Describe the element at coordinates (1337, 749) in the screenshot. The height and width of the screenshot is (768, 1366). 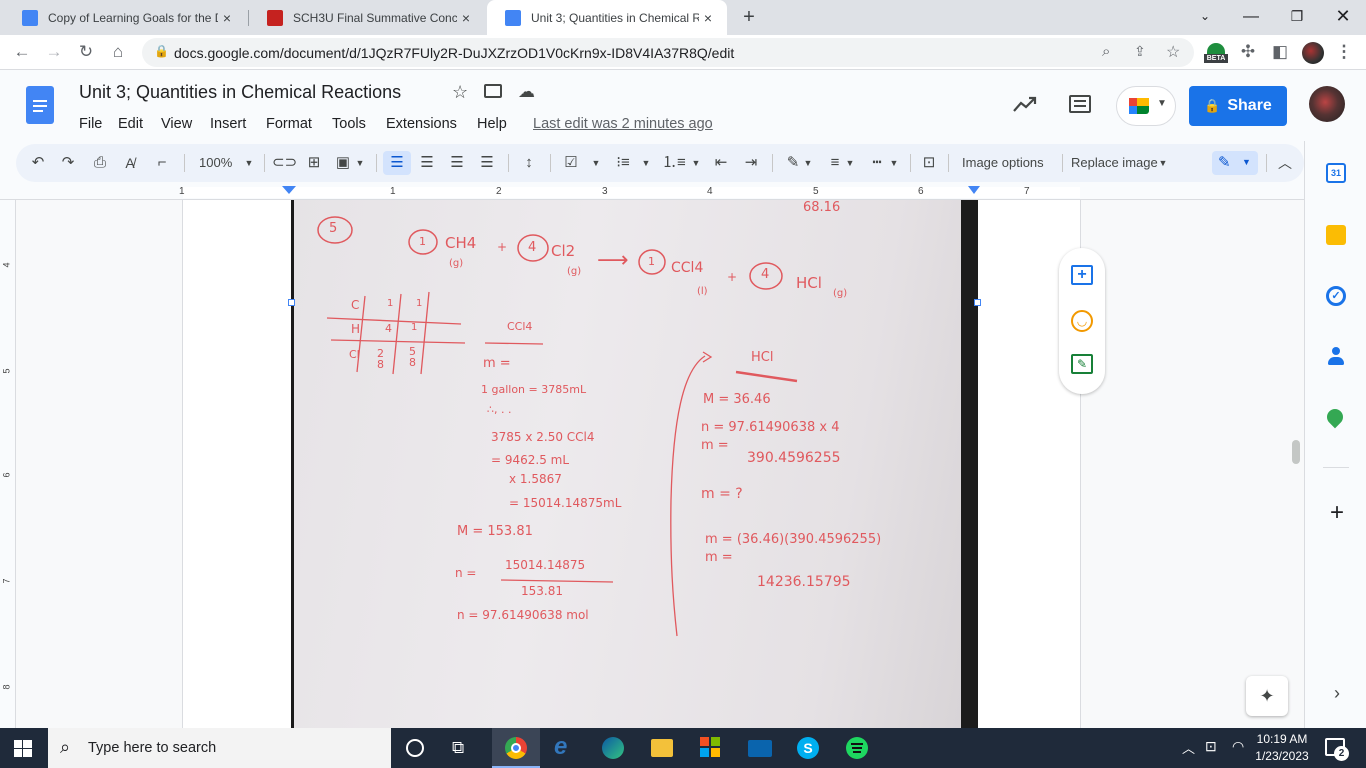
I see `notifications-icon: 2` at that location.